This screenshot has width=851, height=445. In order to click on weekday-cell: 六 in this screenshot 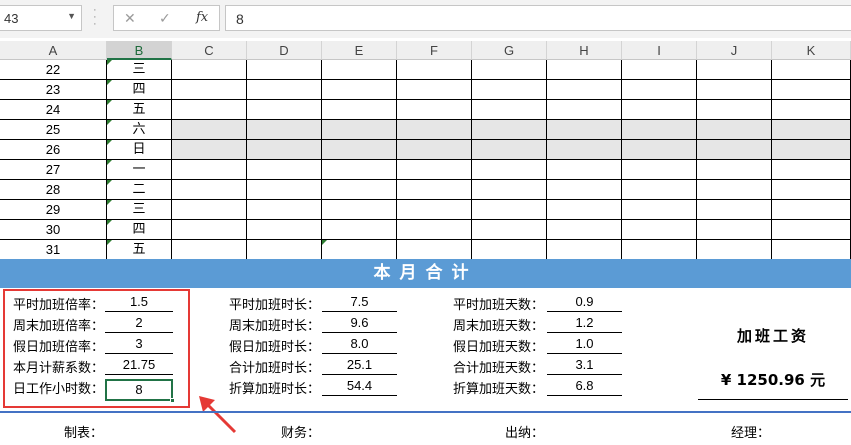, I will do `click(139, 130)`.